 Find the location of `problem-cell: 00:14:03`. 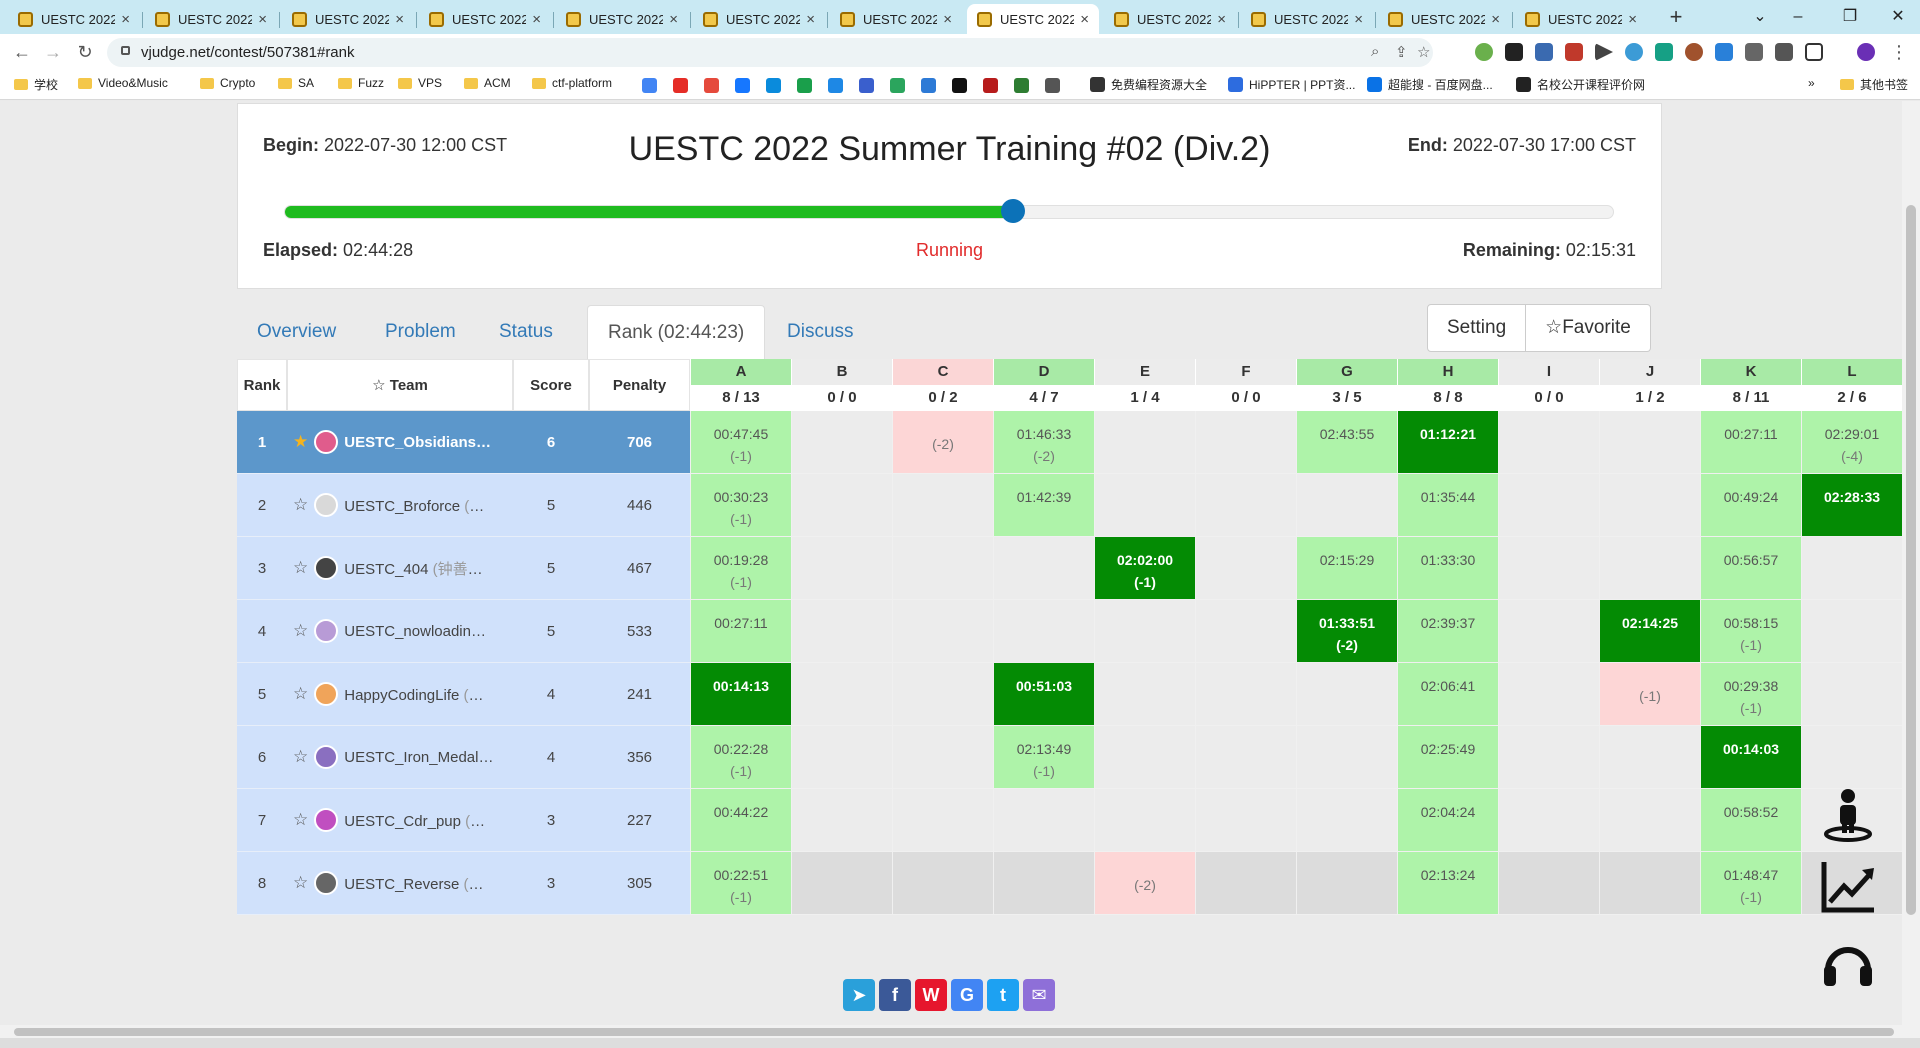

problem-cell: 00:14:03 is located at coordinates (1750, 757).